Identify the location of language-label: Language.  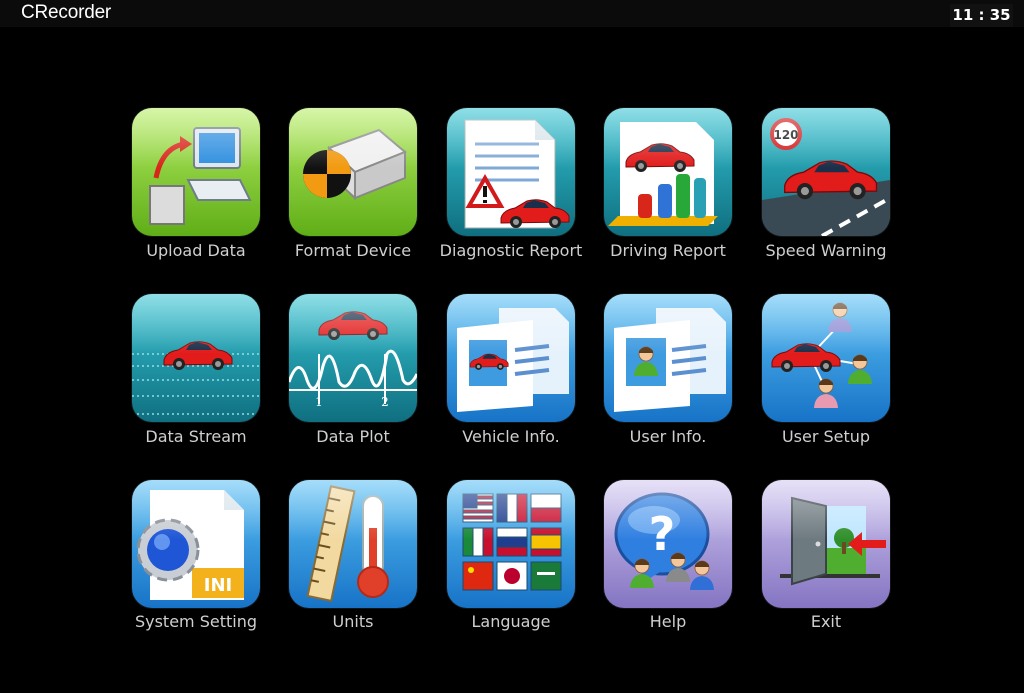
(511, 621).